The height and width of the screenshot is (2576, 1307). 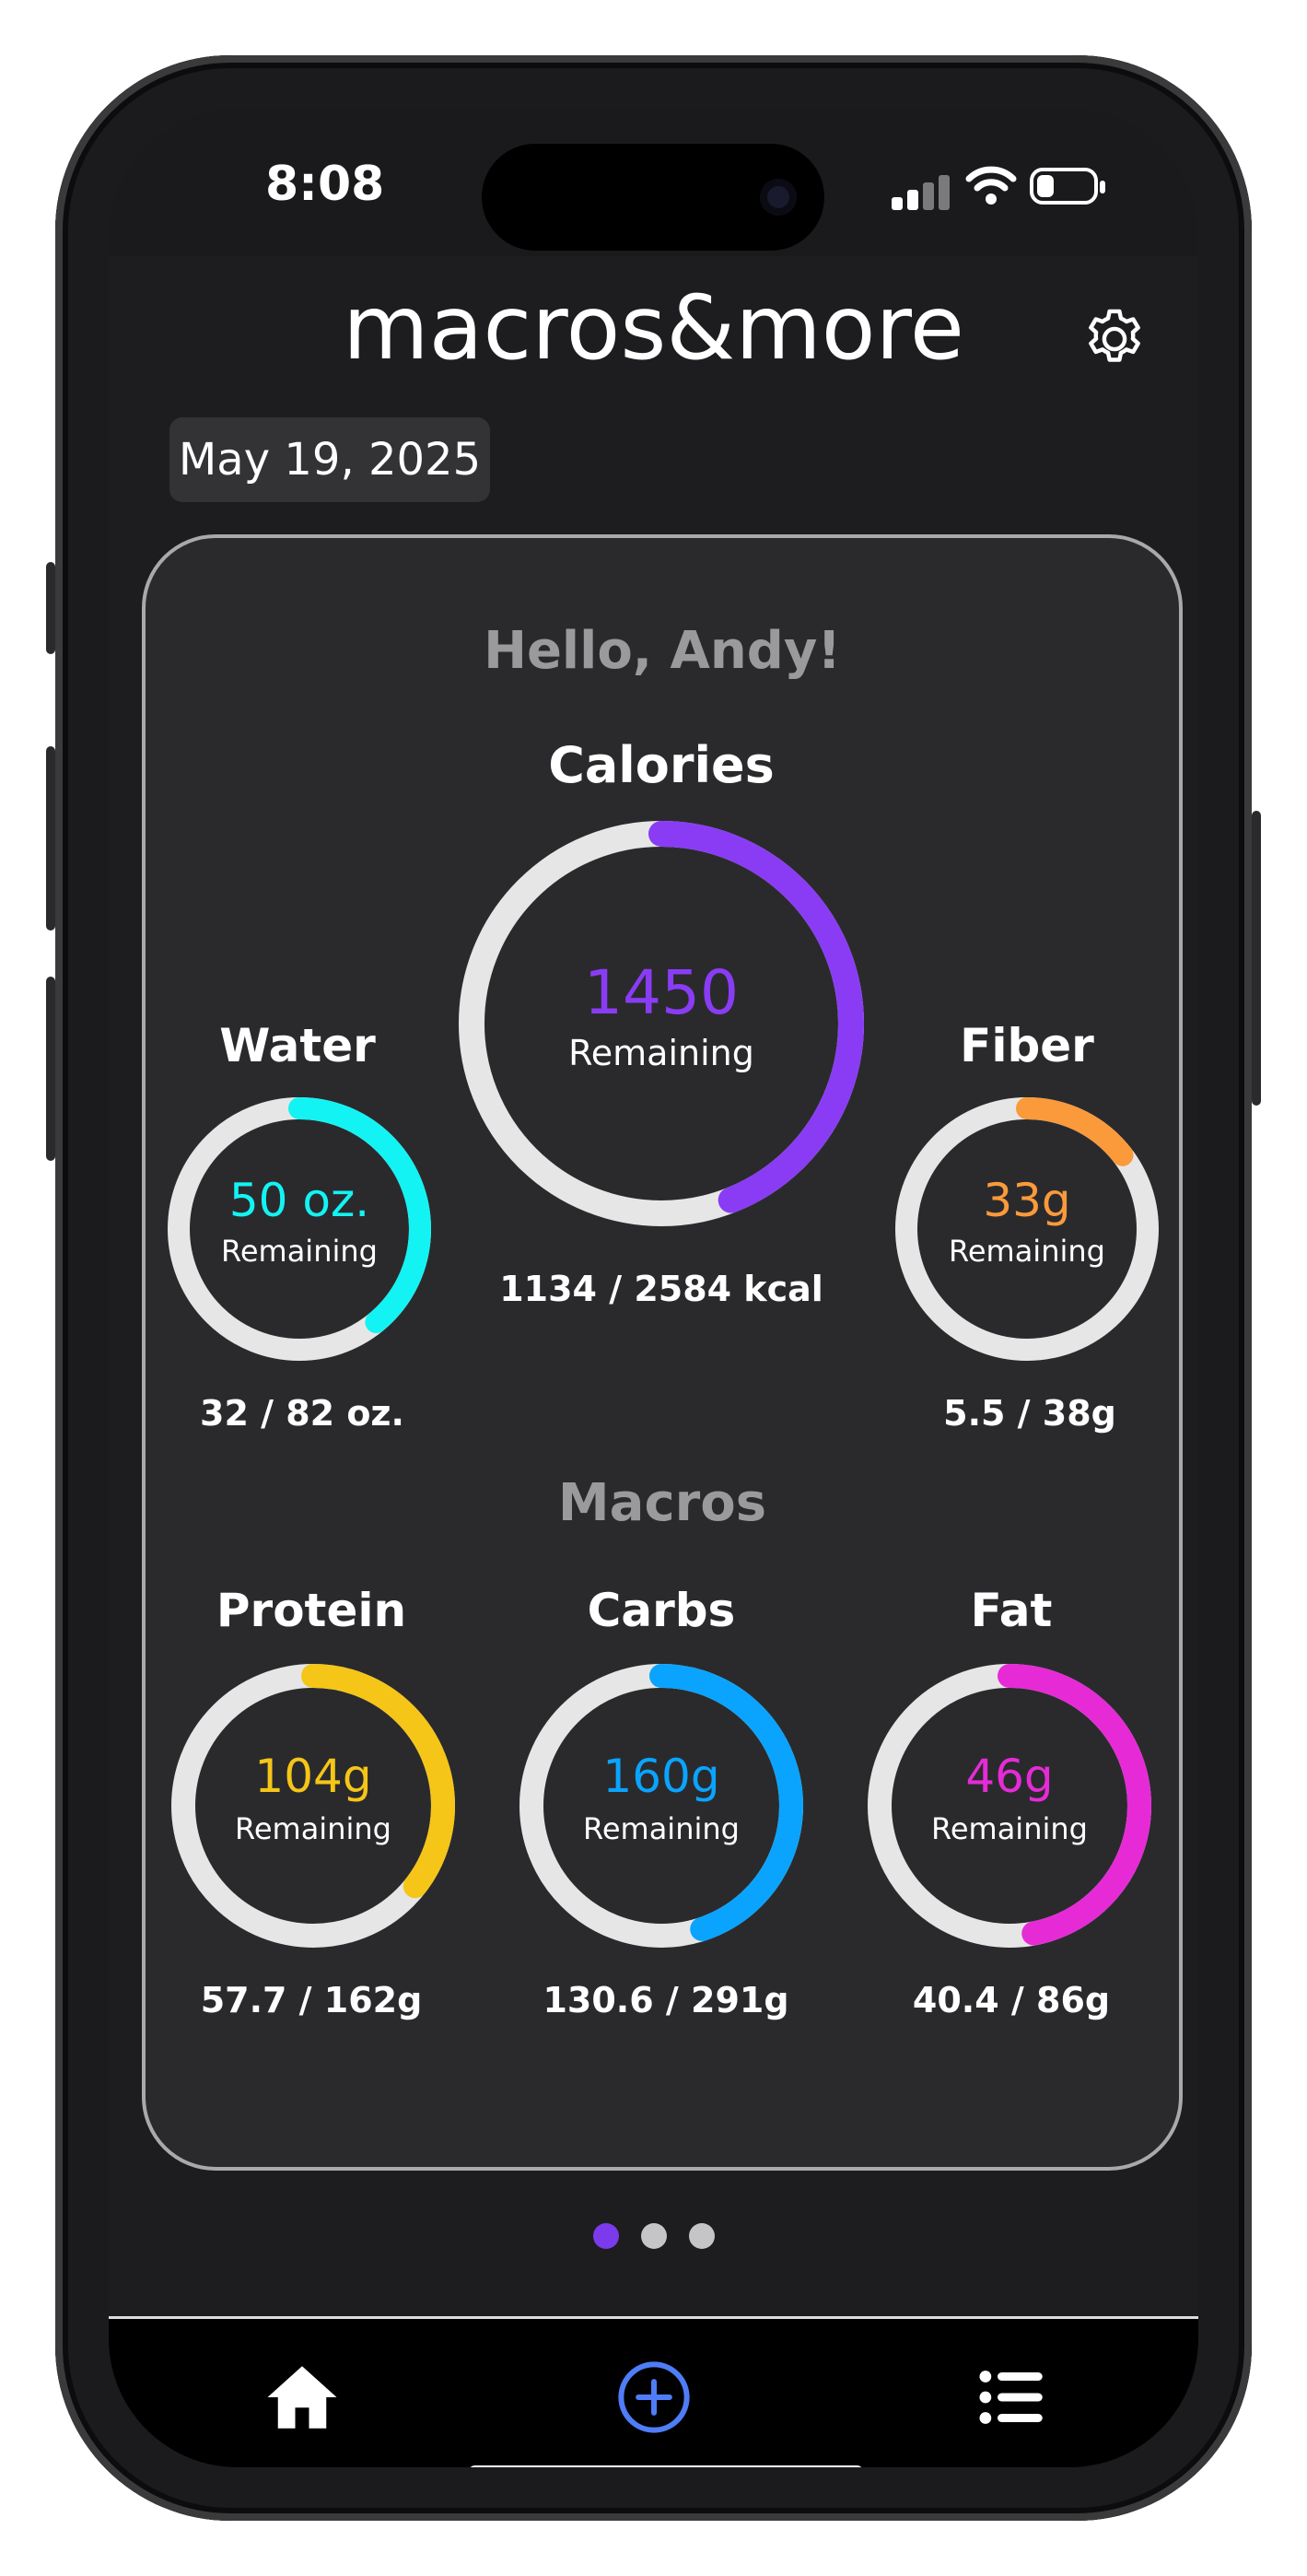 What do you see at coordinates (300, 1251) in the screenshot?
I see `water-remaining-label: Remaining` at bounding box center [300, 1251].